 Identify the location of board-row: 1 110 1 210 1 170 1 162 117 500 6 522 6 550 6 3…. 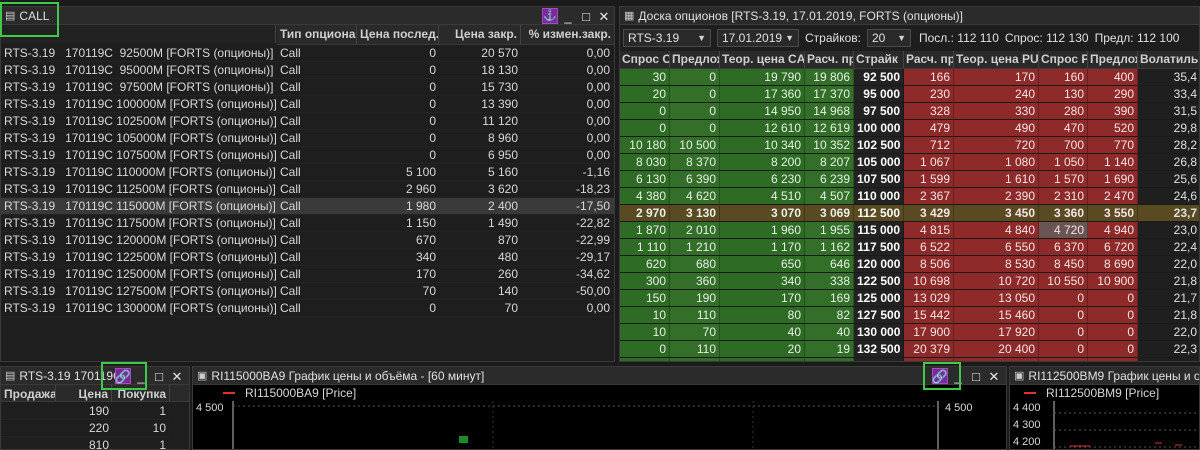
(909, 247).